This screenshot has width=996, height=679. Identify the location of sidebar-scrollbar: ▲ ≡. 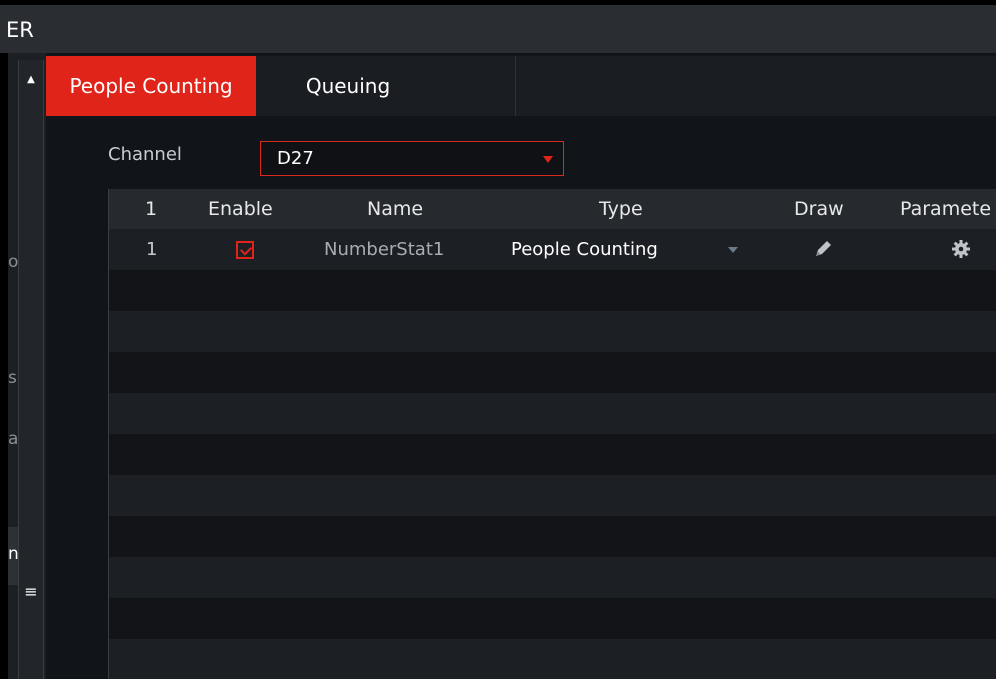
(31, 369).